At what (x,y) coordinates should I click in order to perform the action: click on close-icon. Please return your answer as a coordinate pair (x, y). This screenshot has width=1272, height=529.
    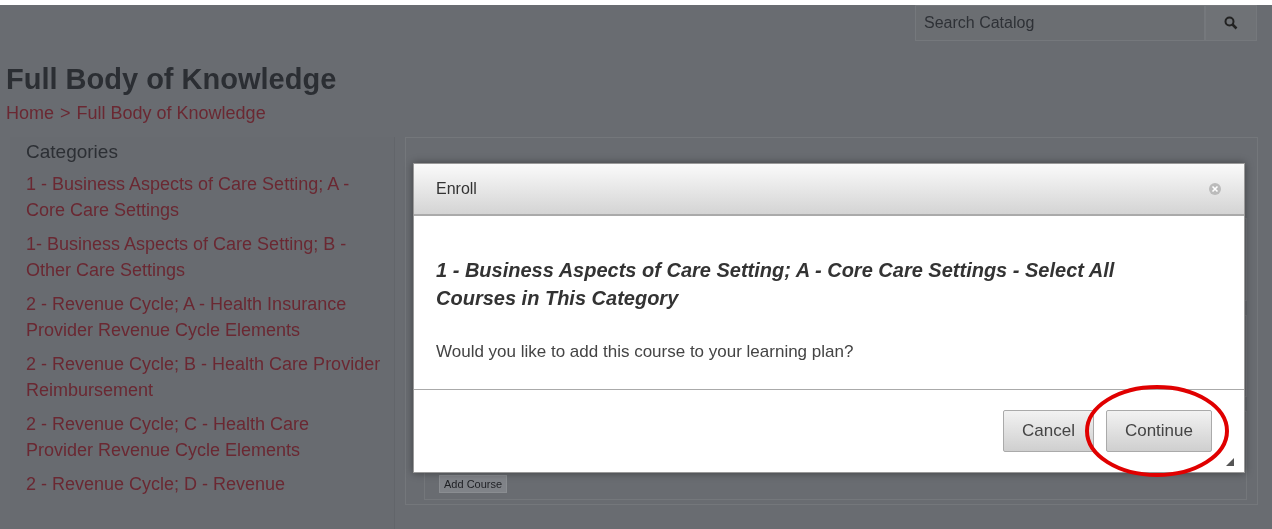
    Looking at the image, I should click on (1215, 189).